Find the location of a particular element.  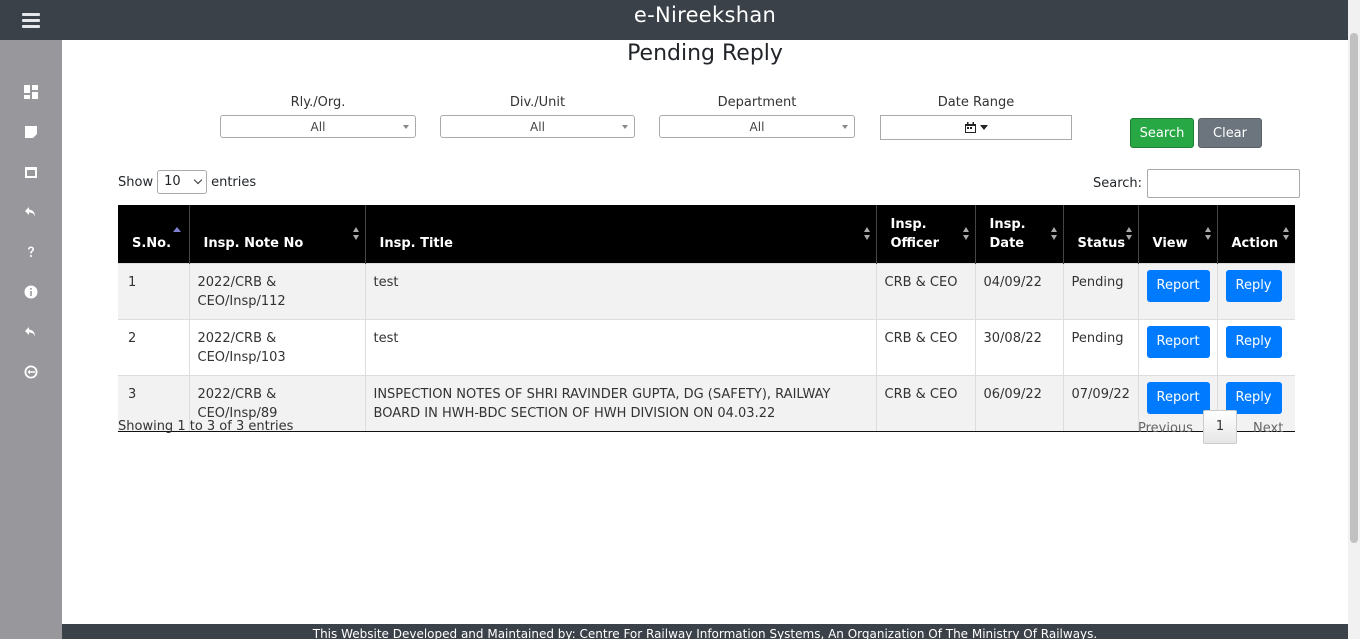

logout-icon is located at coordinates (31, 372).